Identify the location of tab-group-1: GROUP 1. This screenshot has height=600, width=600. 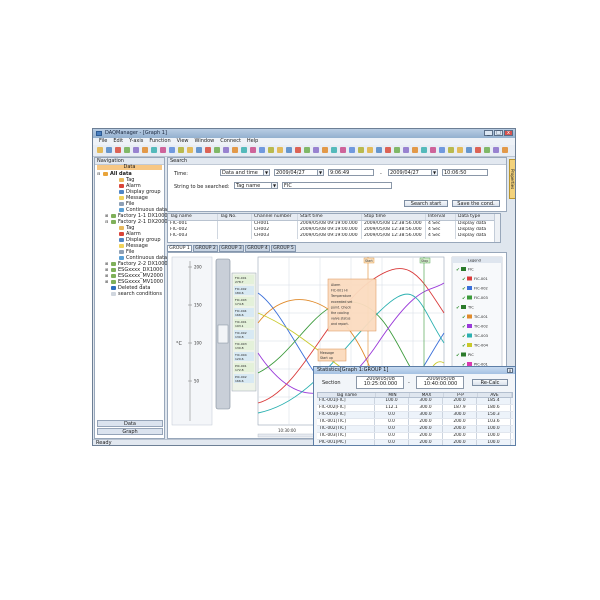
(179, 248).